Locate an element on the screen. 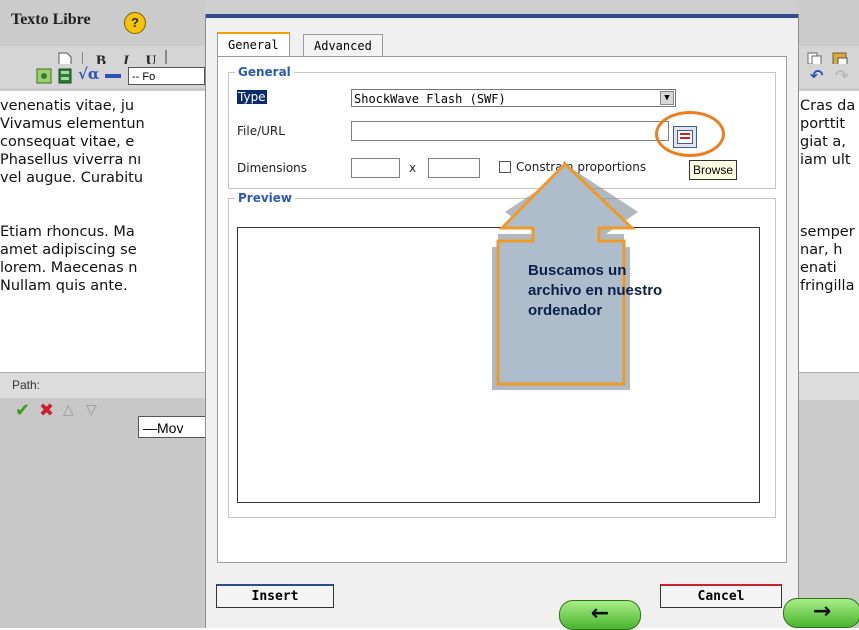 The width and height of the screenshot is (859, 630). editor-text-line: vel augue. Curabitu is located at coordinates (72, 178).